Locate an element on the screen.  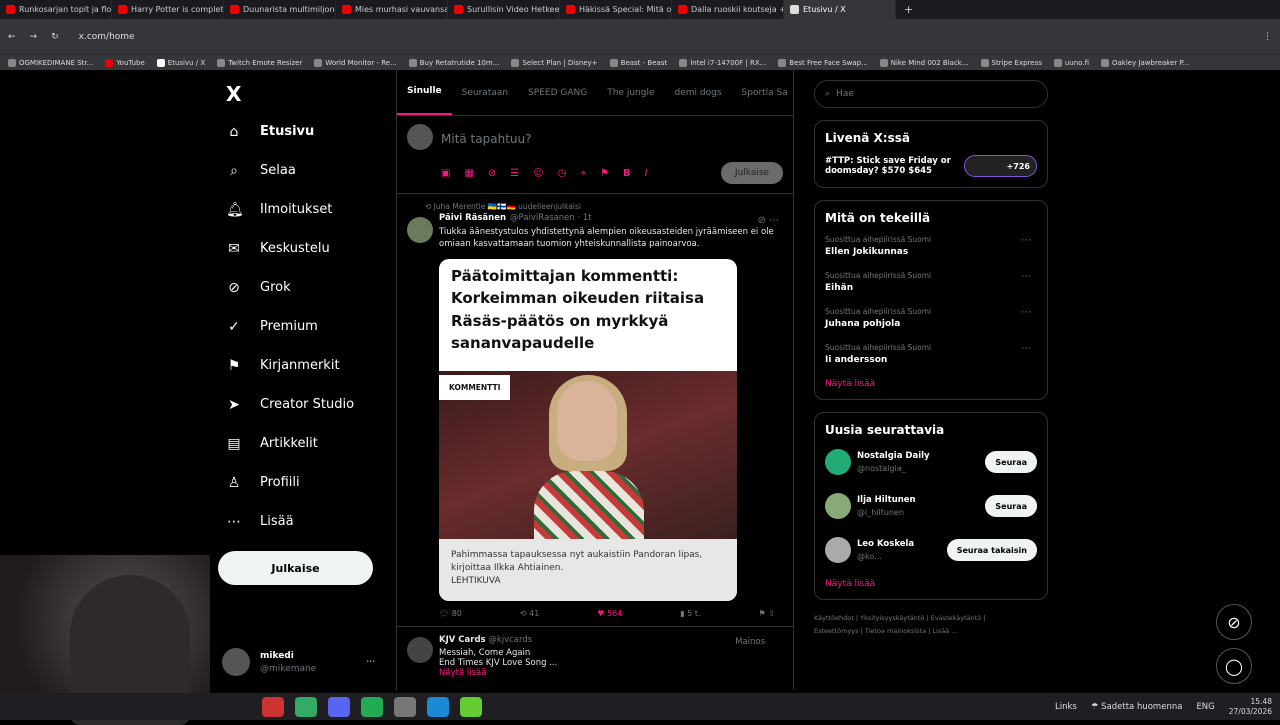
nav-item-bookmarks: ⚑ Kirjanmerkit is located at coordinates (303, 365).